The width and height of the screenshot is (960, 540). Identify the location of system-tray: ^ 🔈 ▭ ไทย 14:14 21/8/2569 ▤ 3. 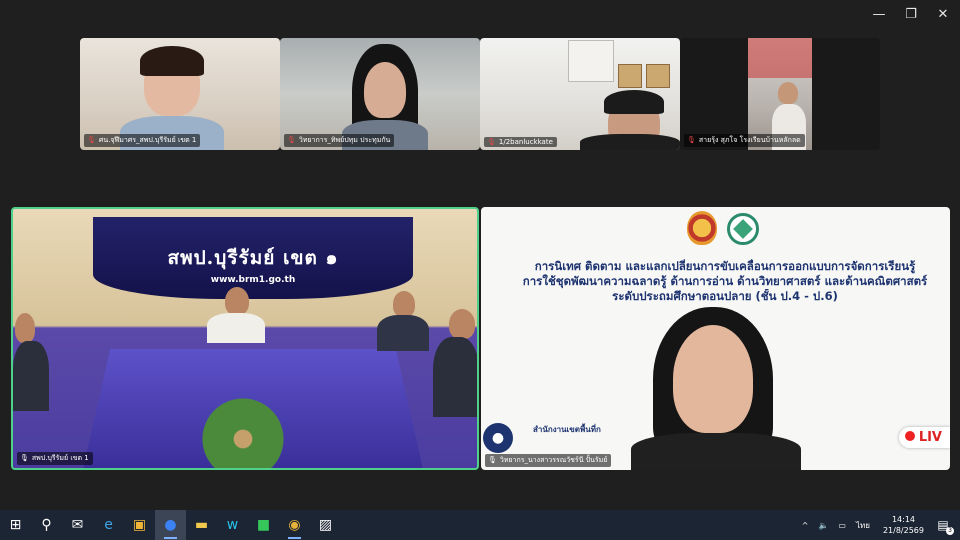
(878, 525).